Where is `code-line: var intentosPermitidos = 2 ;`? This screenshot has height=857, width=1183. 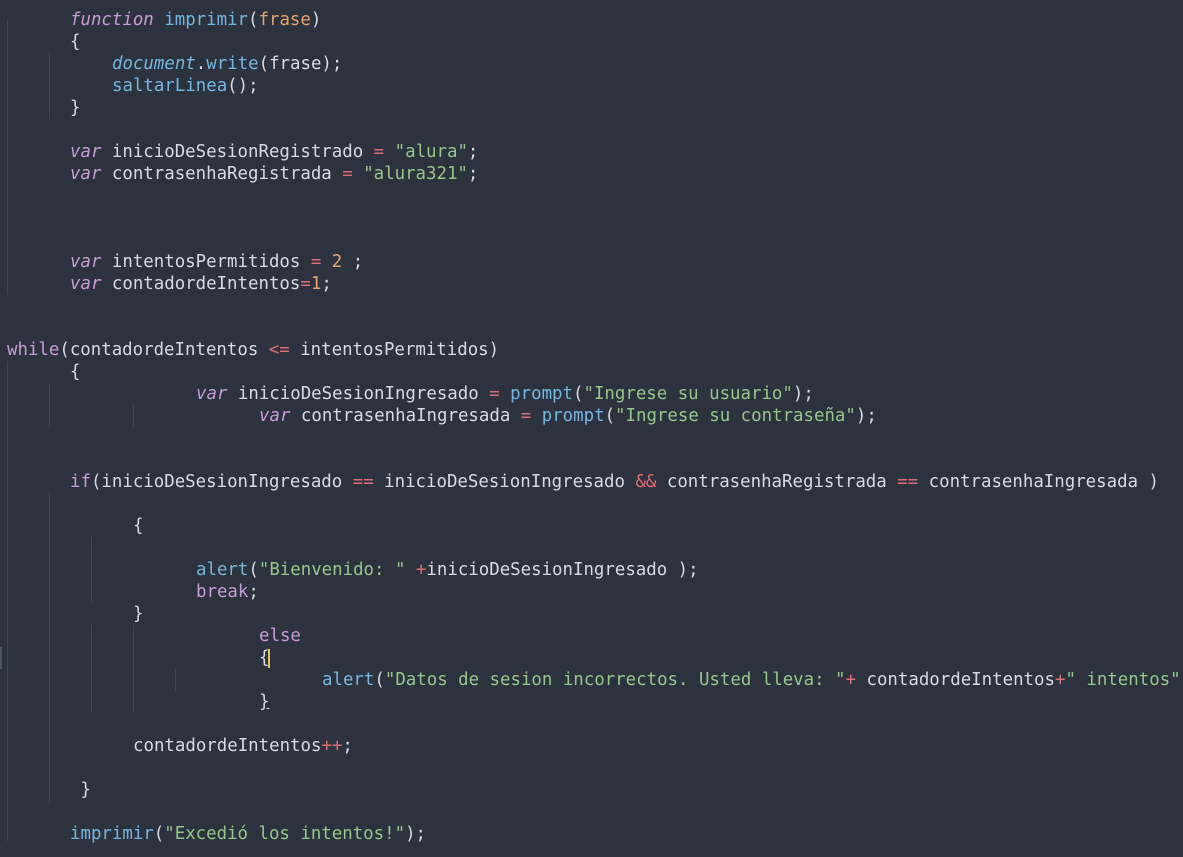 code-line: var intentosPermitidos = 2 ; is located at coordinates (216, 262).